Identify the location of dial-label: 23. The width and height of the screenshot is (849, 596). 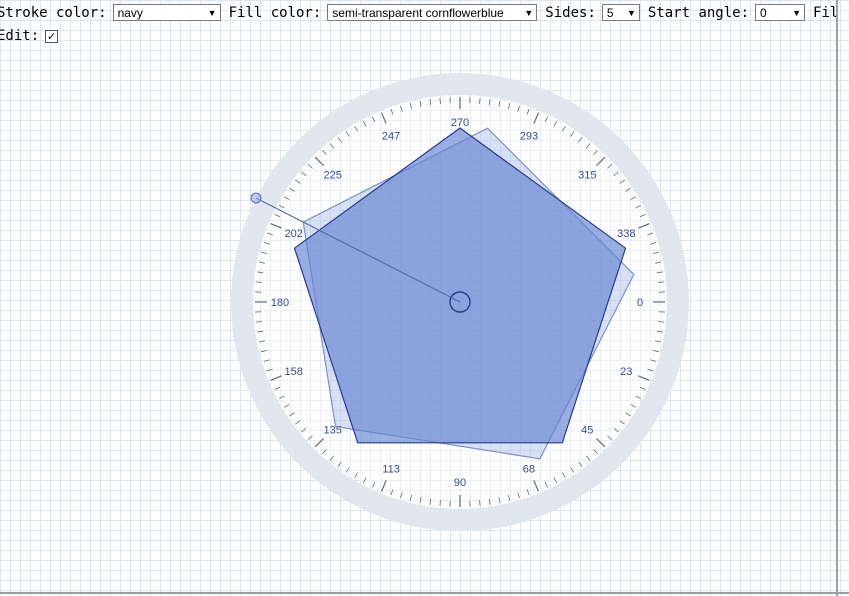
(626, 372).